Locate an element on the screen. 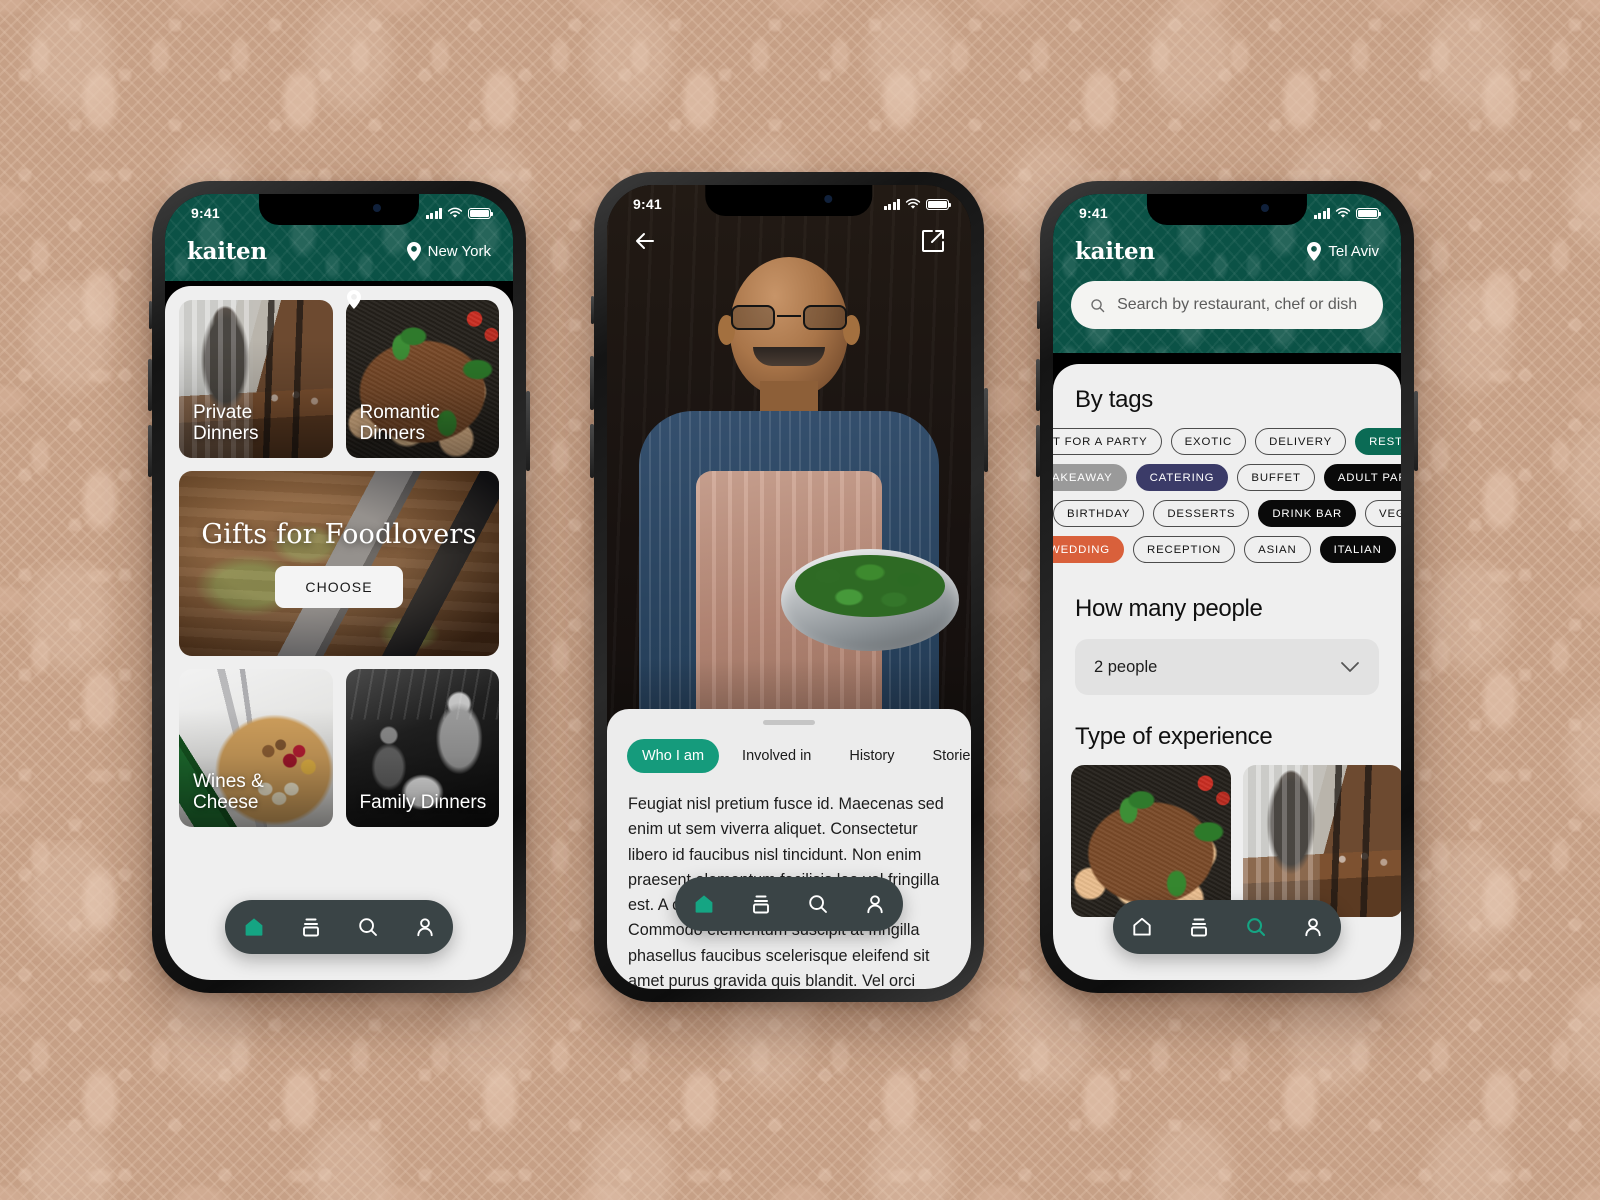 Image resolution: width=1600 pixels, height=1200 pixels. home-icon is located at coordinates (703, 904).